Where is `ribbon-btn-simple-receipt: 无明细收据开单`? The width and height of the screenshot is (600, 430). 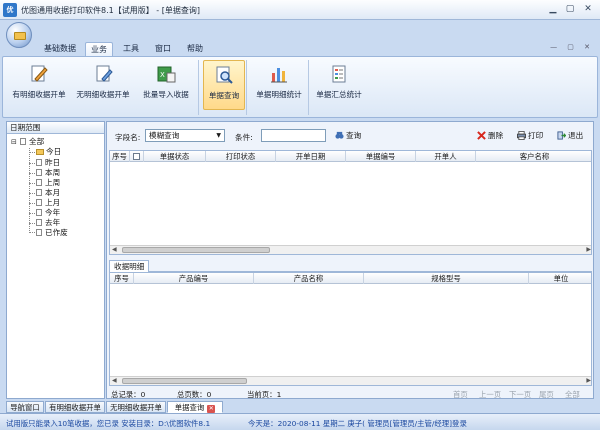
ribbon-btn-simple-receipt: 无明细收据开单 is located at coordinates (103, 85).